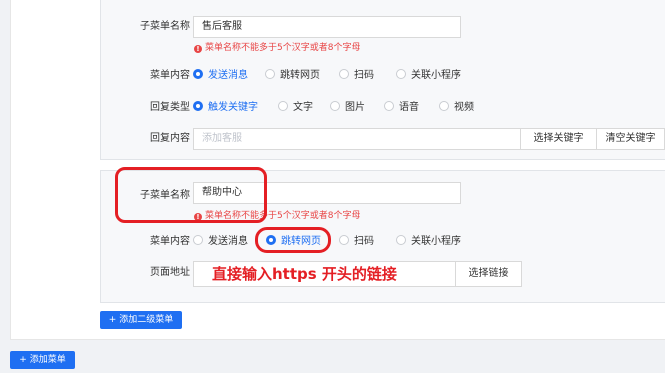 The image size is (665, 373). I want to click on radio-text: 文字, so click(295, 108).